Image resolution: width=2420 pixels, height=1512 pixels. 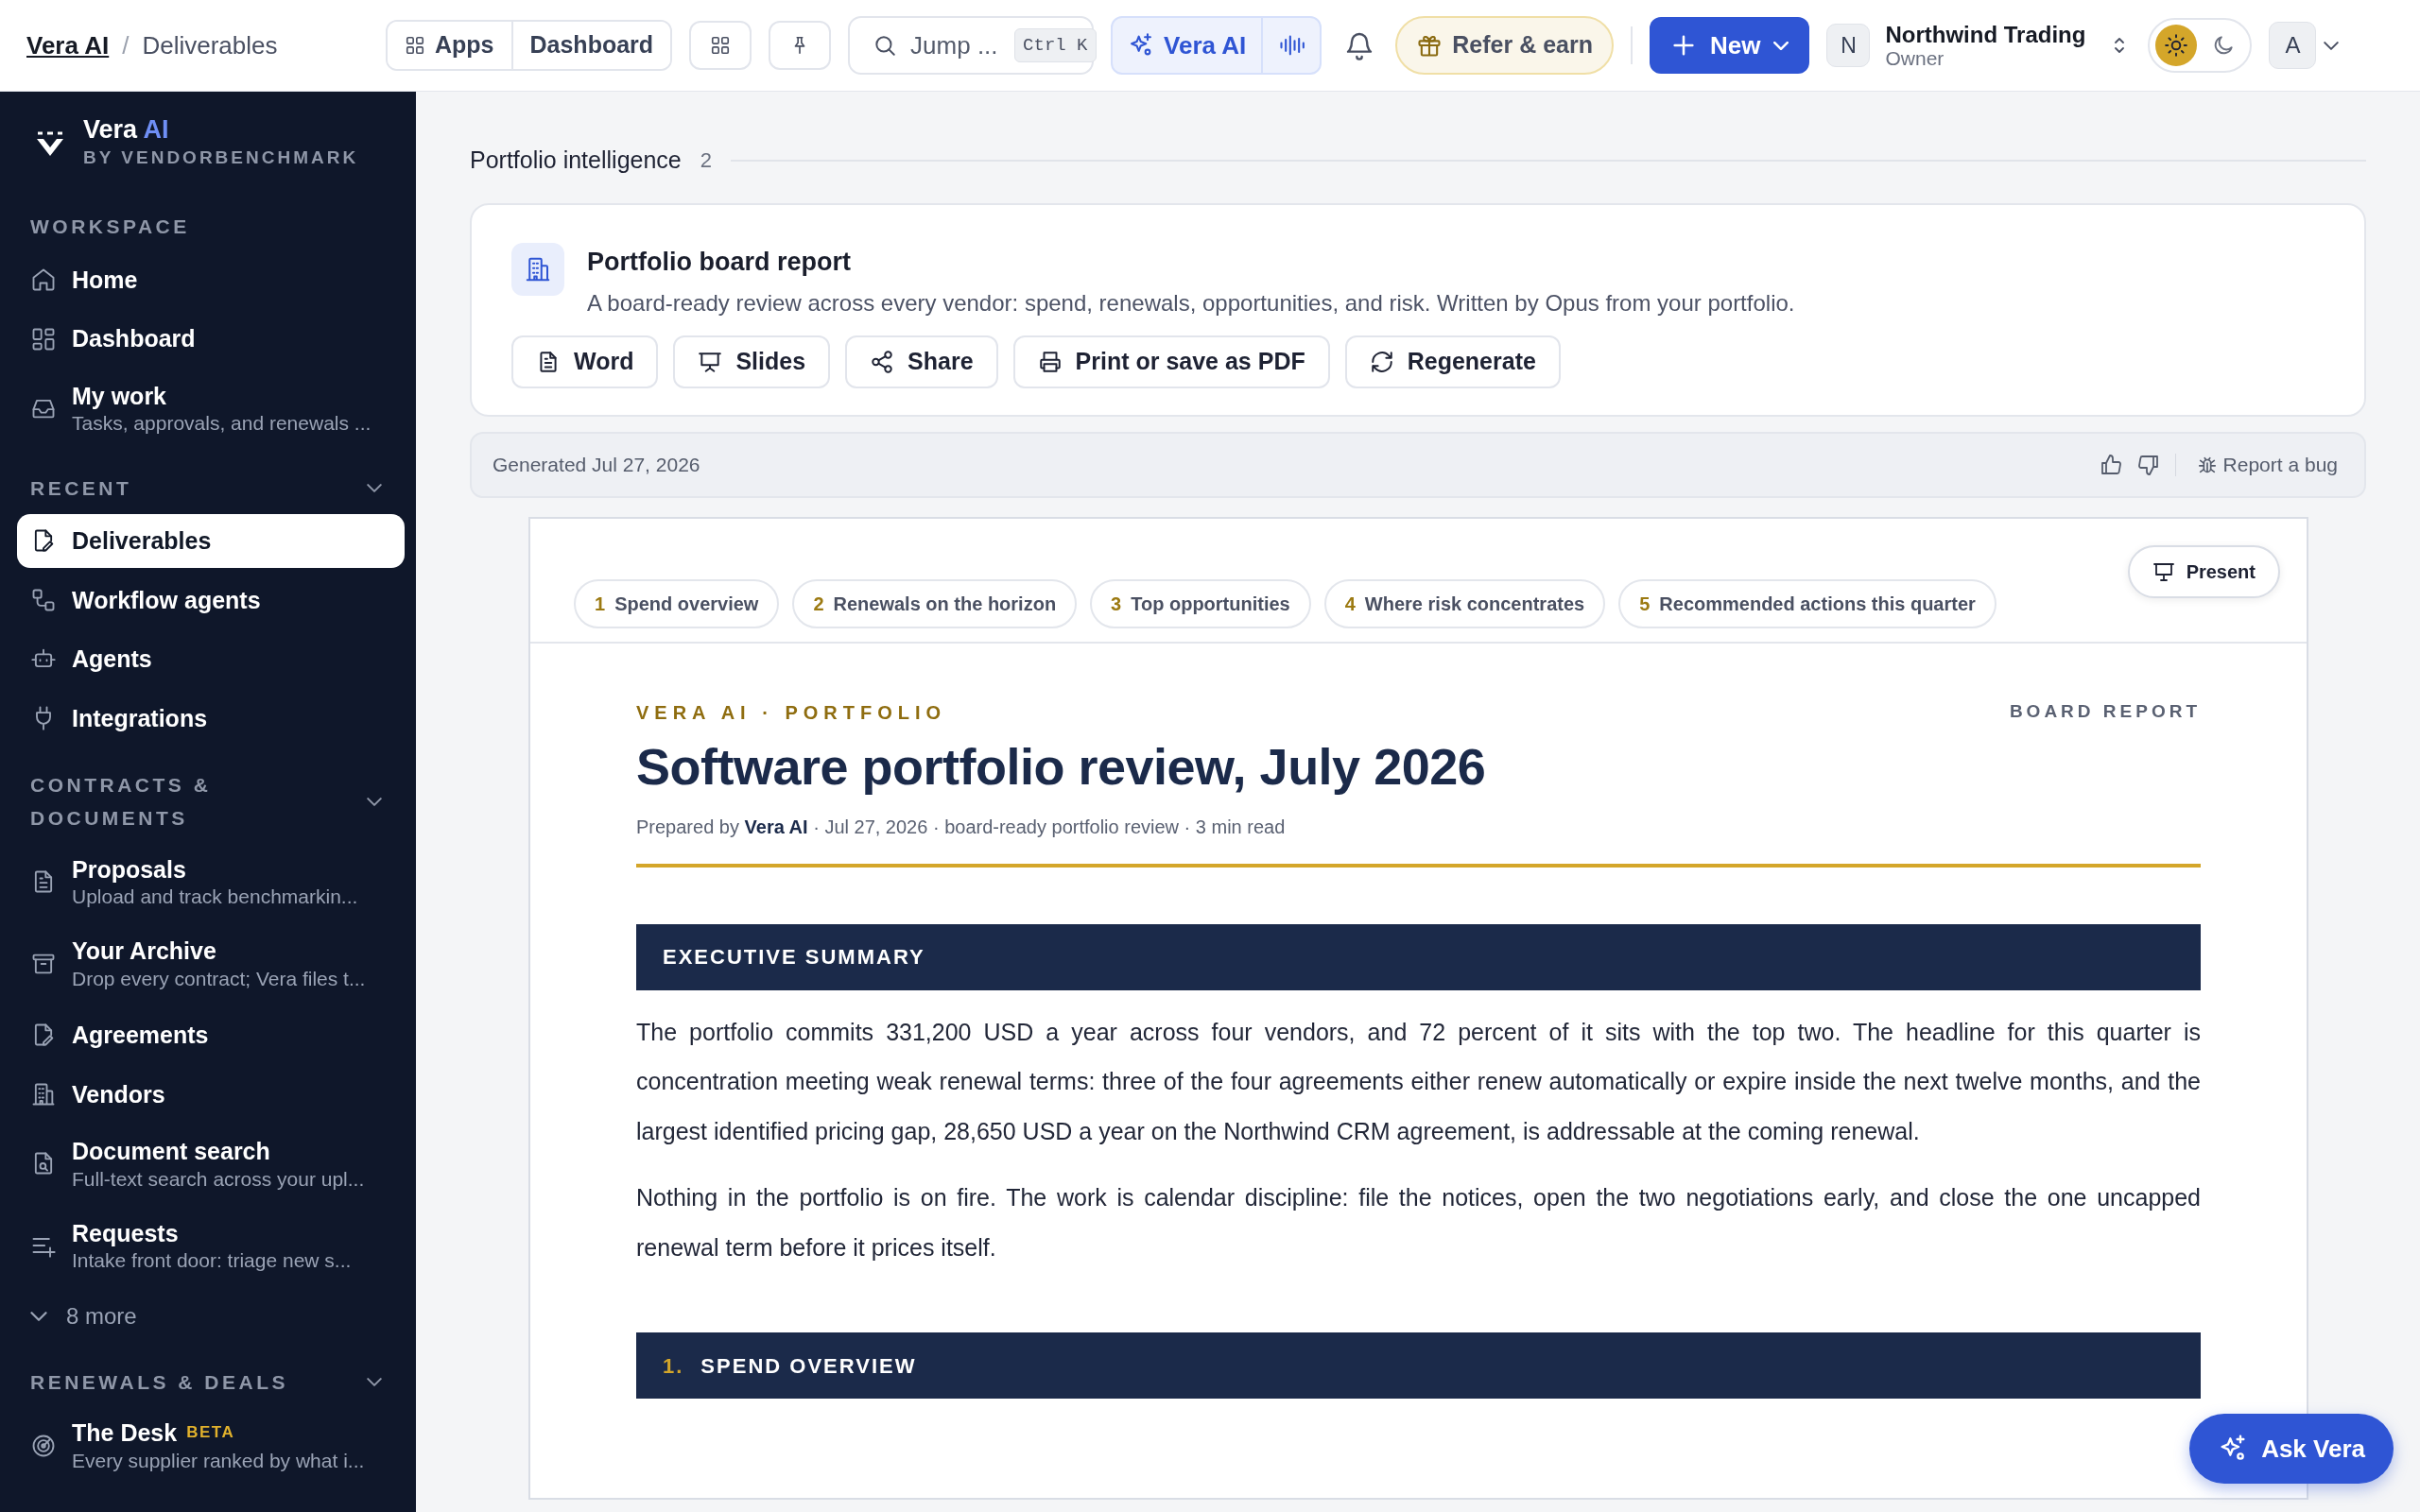 I want to click on org-avatar: N, so click(x=1848, y=45).